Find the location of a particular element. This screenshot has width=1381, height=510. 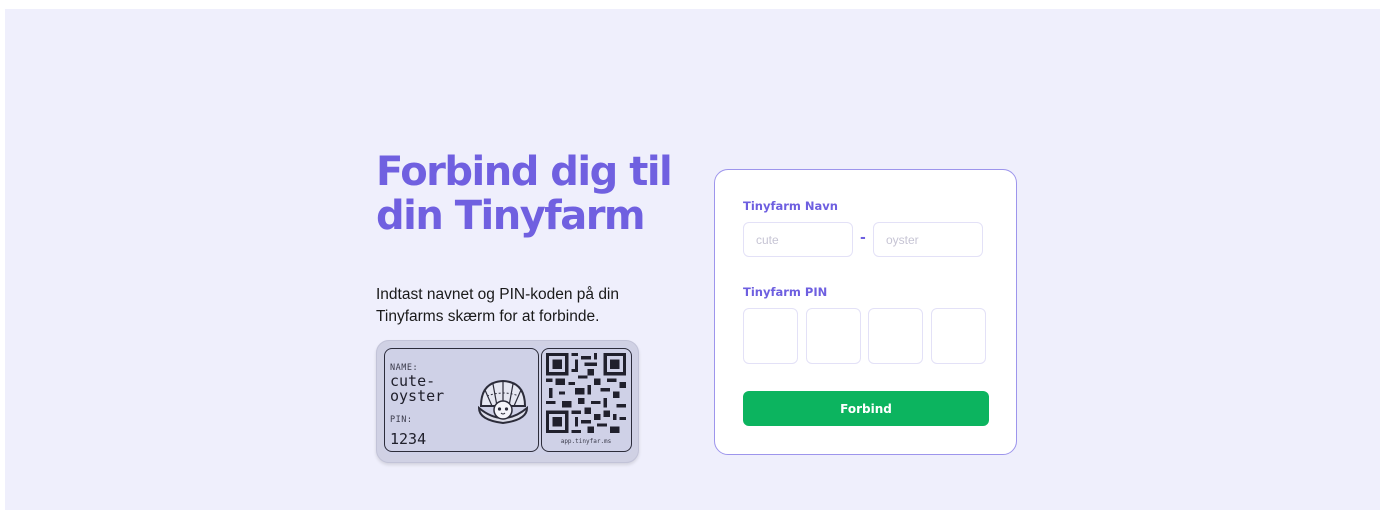

name-second-input is located at coordinates (928, 239).